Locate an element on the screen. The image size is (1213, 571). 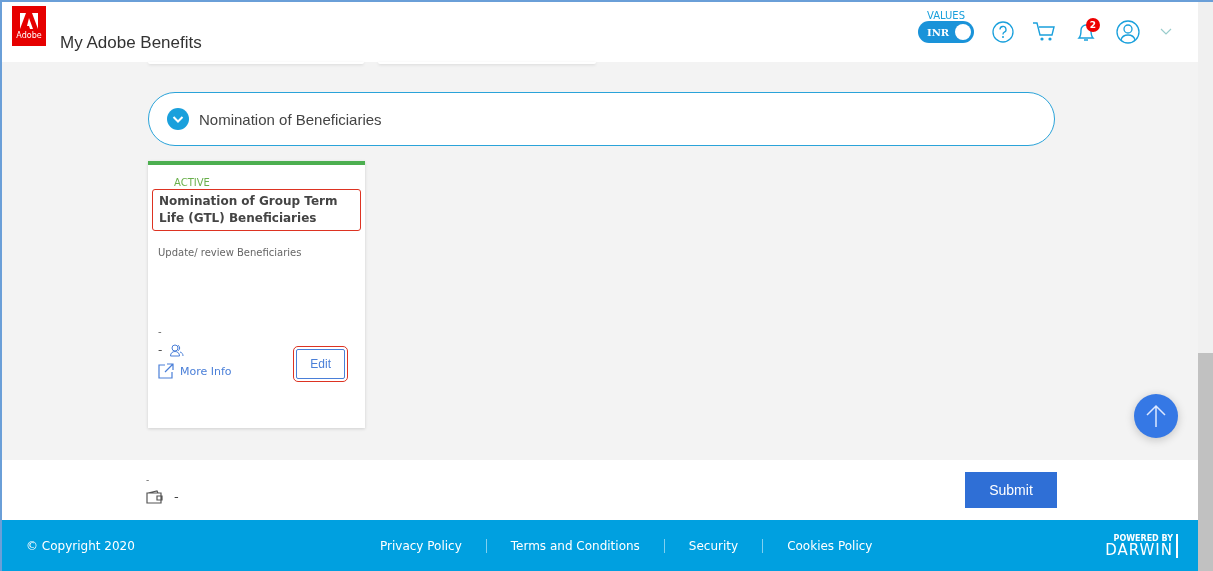
logo-mark-icon is located at coordinates (29, 20).